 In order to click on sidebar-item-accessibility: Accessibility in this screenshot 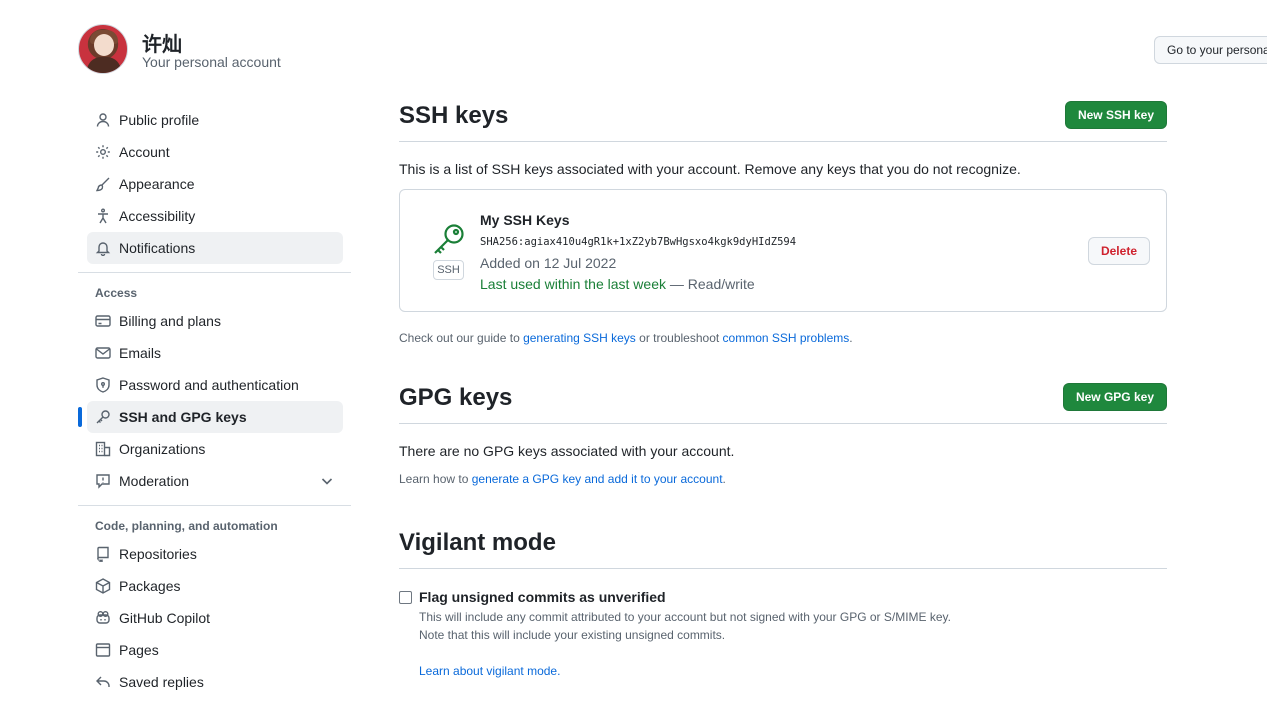, I will do `click(215, 216)`.